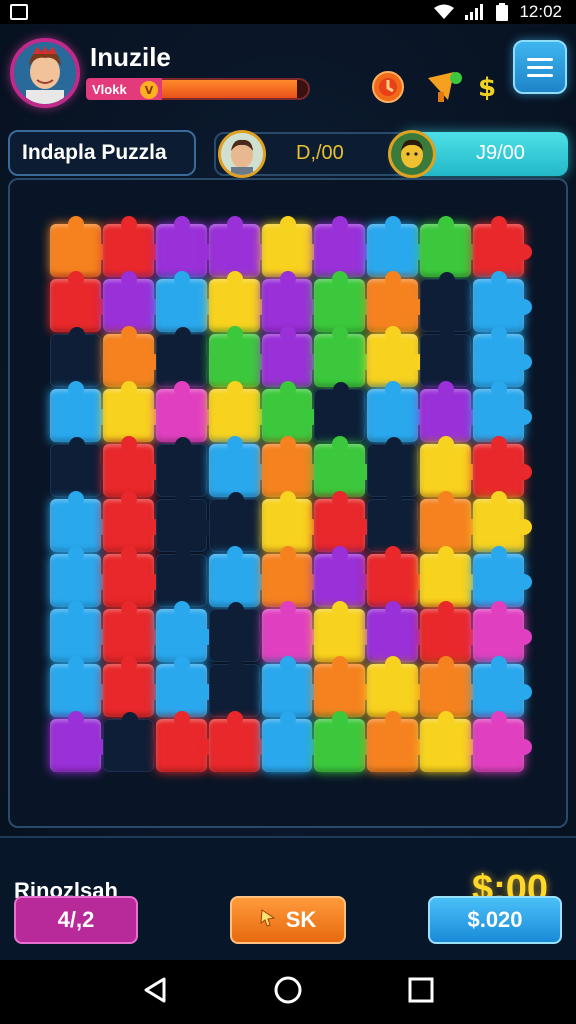 The height and width of the screenshot is (1024, 576). Describe the element at coordinates (495, 920) in the screenshot. I see `right-action-button: $.020` at that location.